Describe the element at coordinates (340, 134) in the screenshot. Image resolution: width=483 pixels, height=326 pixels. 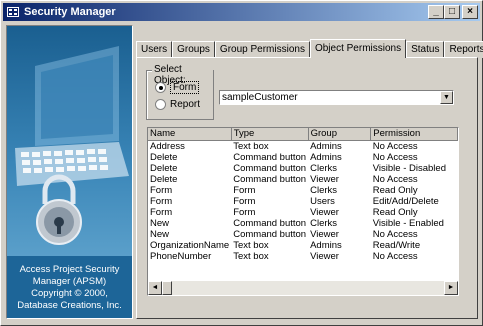
I see `column-header-group: Group` at that location.